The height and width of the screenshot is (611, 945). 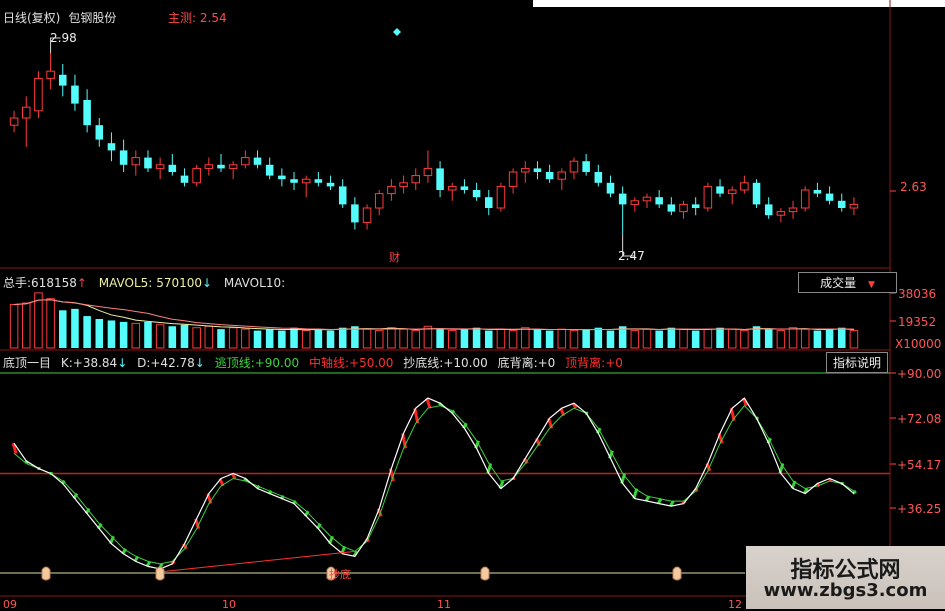 What do you see at coordinates (871, 285) in the screenshot?
I see `dropdown-arrow-icon: ▼` at bounding box center [871, 285].